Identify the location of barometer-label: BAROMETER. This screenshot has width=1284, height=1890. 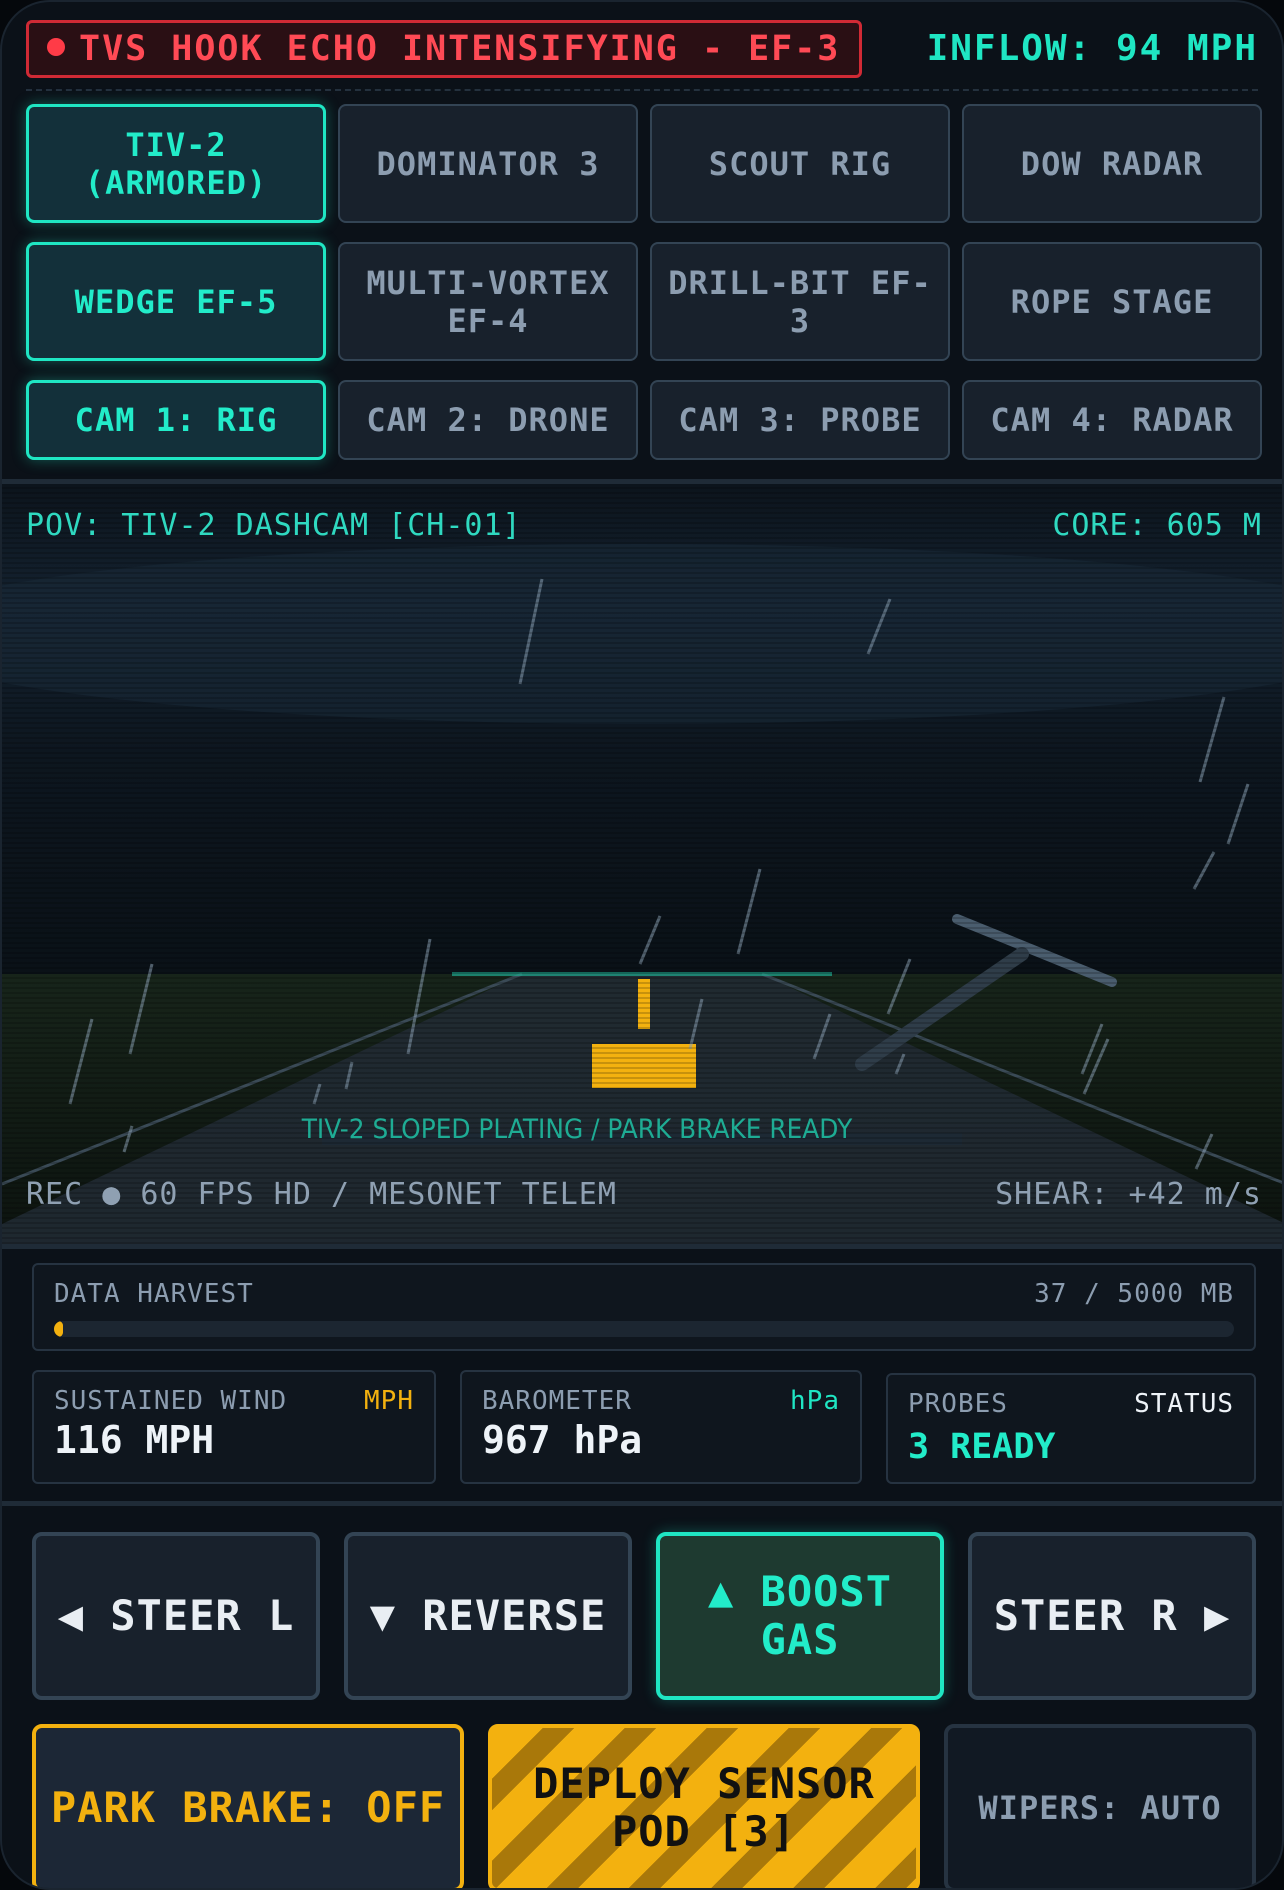
(557, 1401).